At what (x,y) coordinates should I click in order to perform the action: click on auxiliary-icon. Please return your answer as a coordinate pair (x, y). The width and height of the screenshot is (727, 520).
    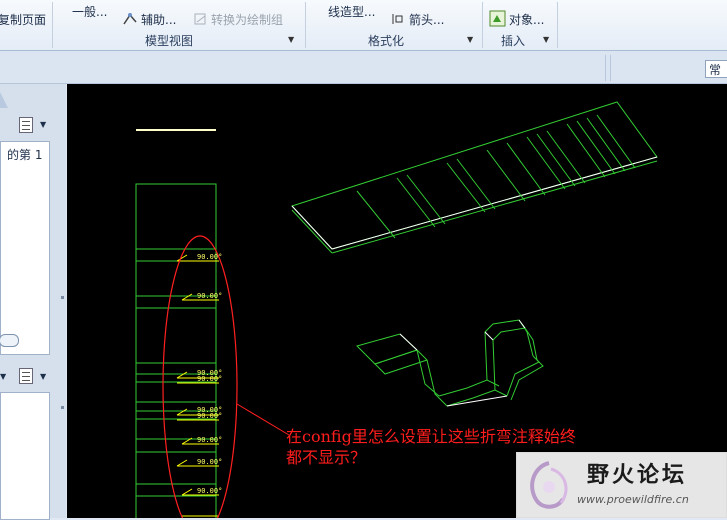
    Looking at the image, I should click on (130, 20).